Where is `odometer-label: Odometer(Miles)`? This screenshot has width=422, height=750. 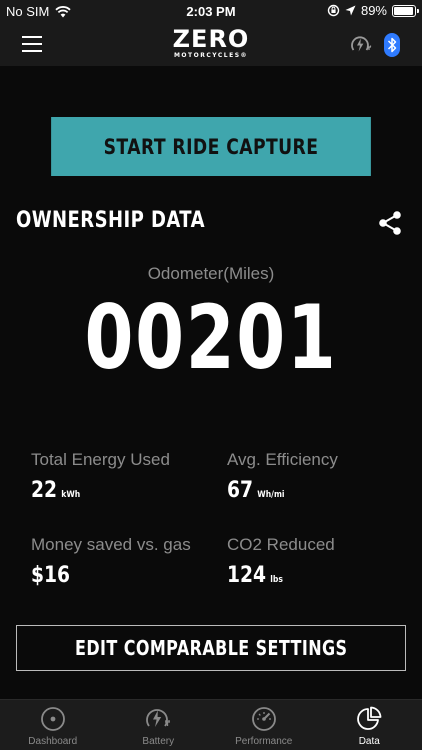
odometer-label: Odometer(Miles) is located at coordinates (211, 273).